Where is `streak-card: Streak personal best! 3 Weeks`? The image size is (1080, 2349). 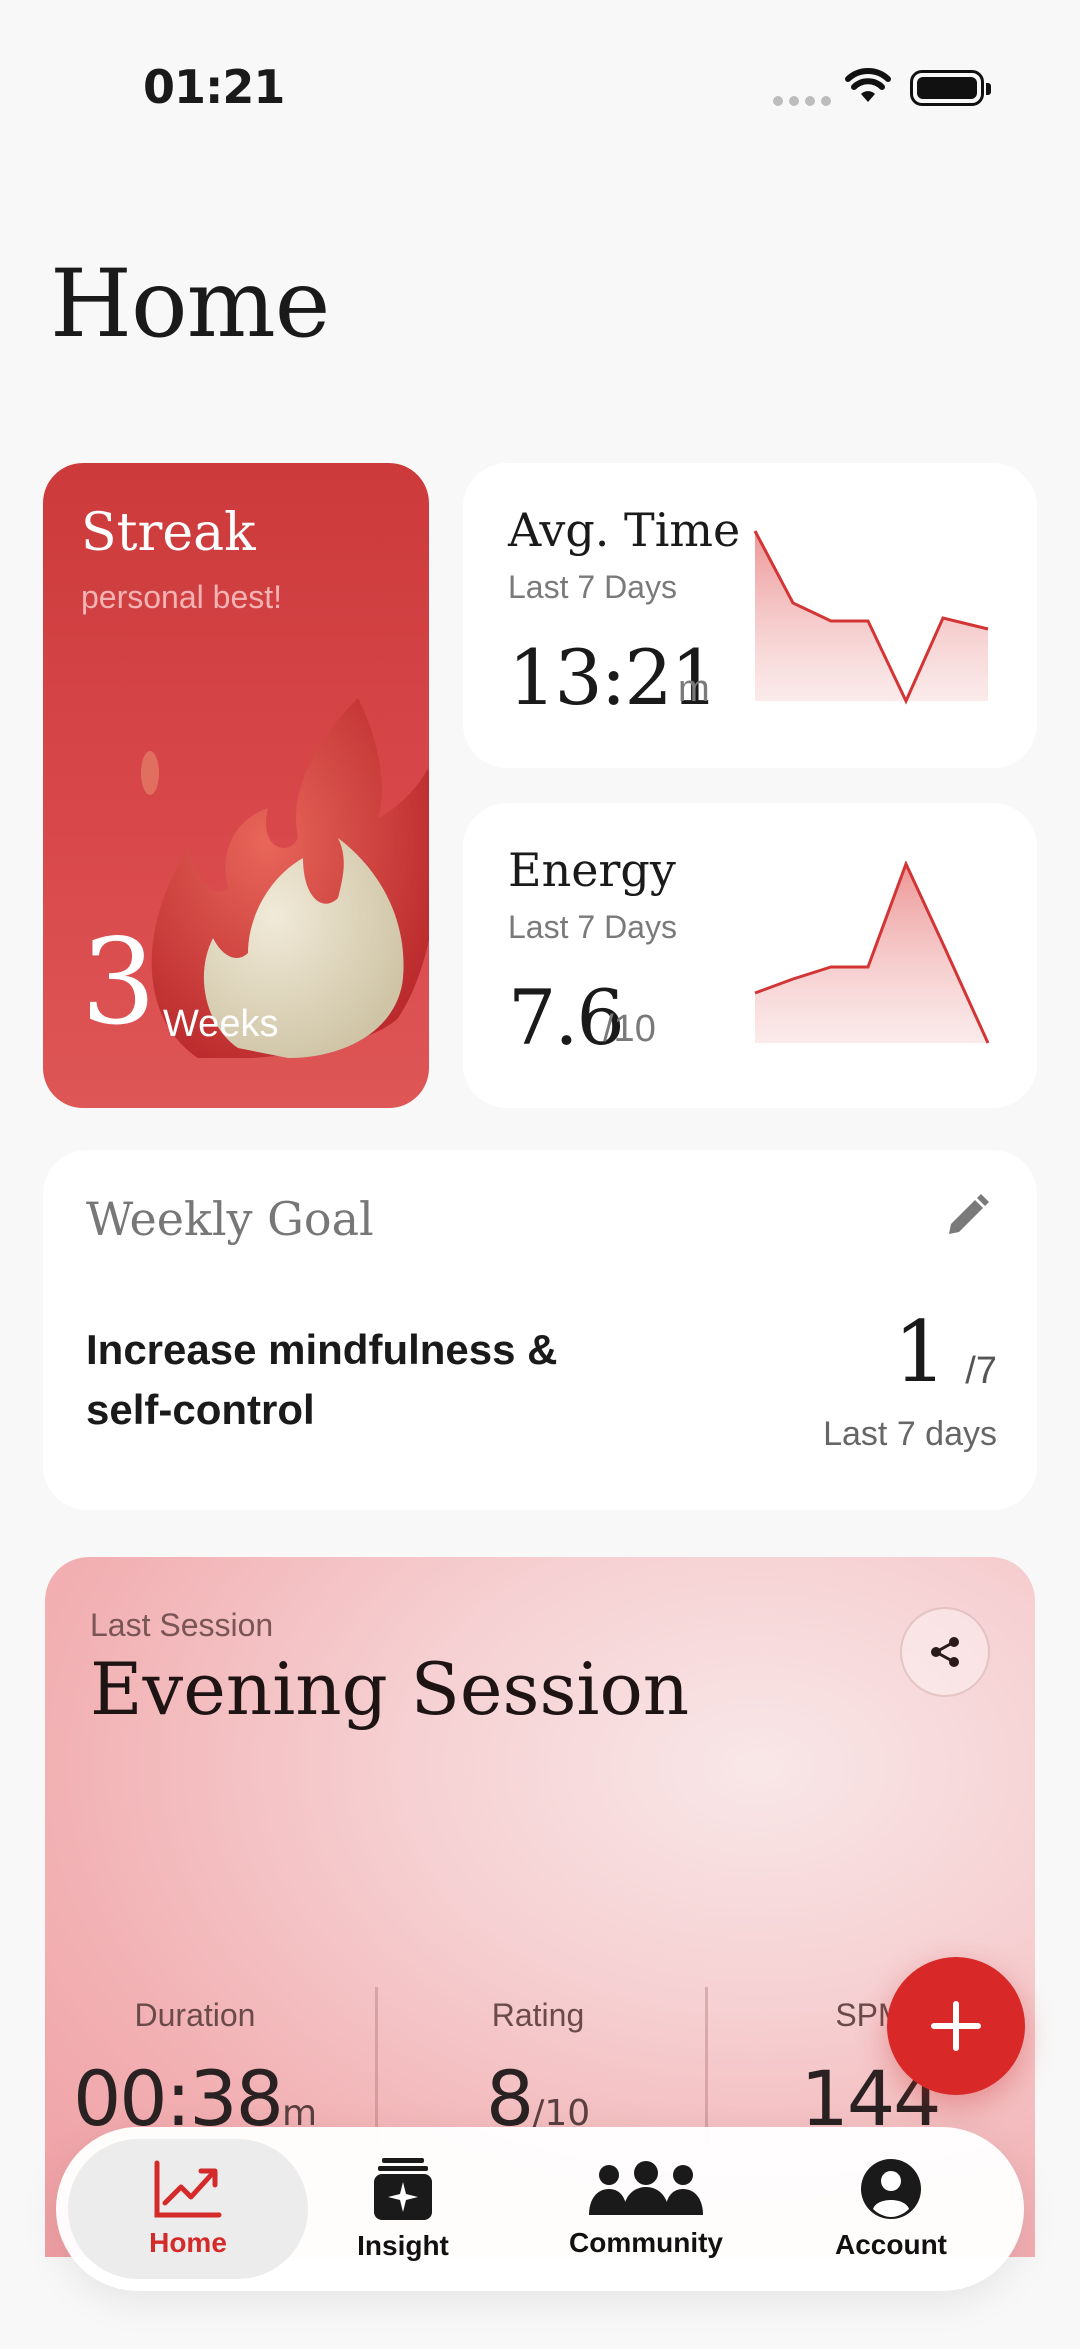
streak-card: Streak personal best! 3 Weeks is located at coordinates (236, 785).